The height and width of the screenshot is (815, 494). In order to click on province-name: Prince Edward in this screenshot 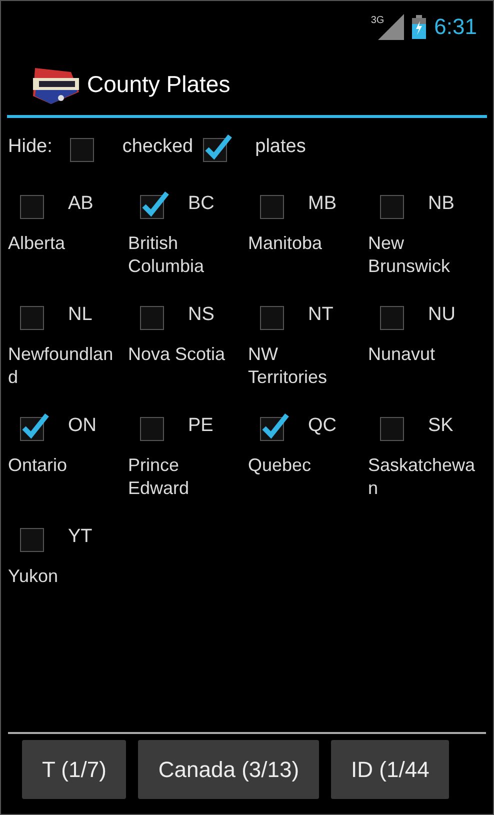, I will do `click(158, 477)`.